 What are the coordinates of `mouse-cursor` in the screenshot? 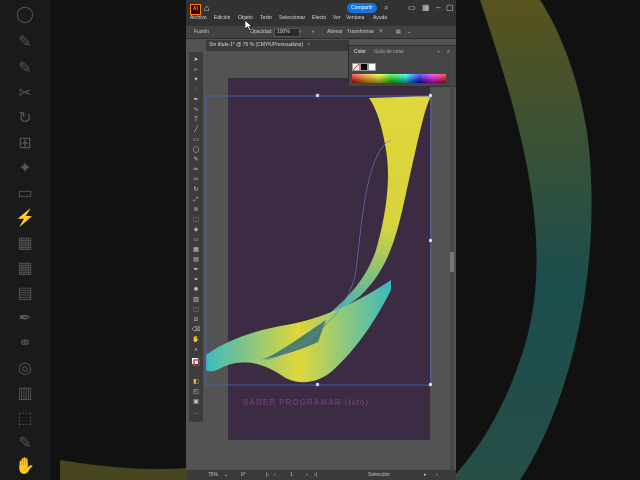 It's located at (249, 26).